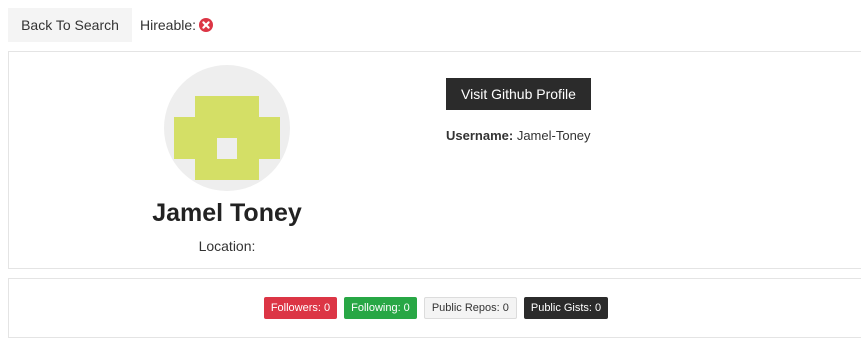 Image resolution: width=861 pixels, height=338 pixels. Describe the element at coordinates (518, 94) in the screenshot. I see `visit-github-profile-button: Visit Github Profile` at that location.